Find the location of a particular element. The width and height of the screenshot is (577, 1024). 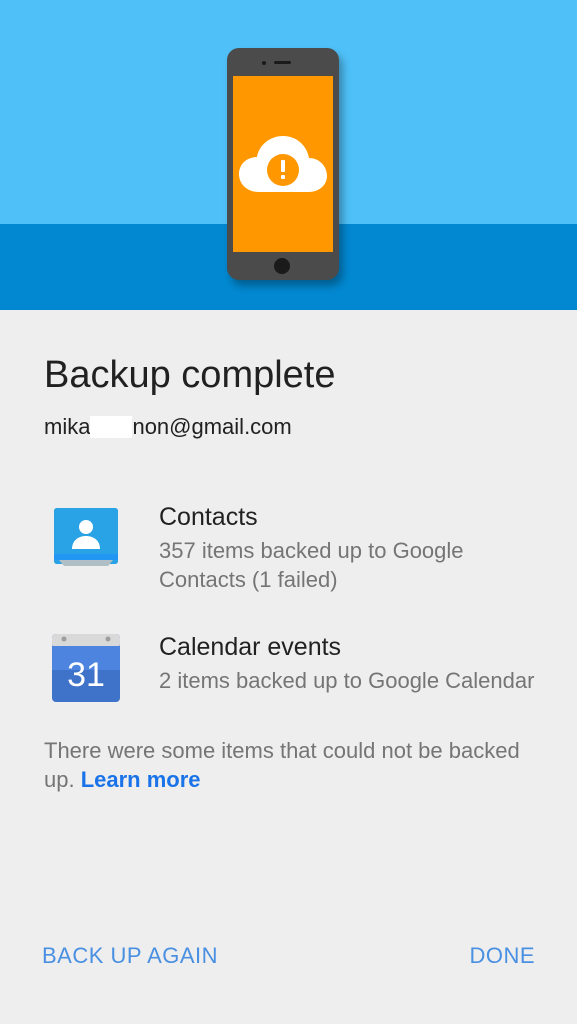

calendar-day: 31 is located at coordinates (86, 675).